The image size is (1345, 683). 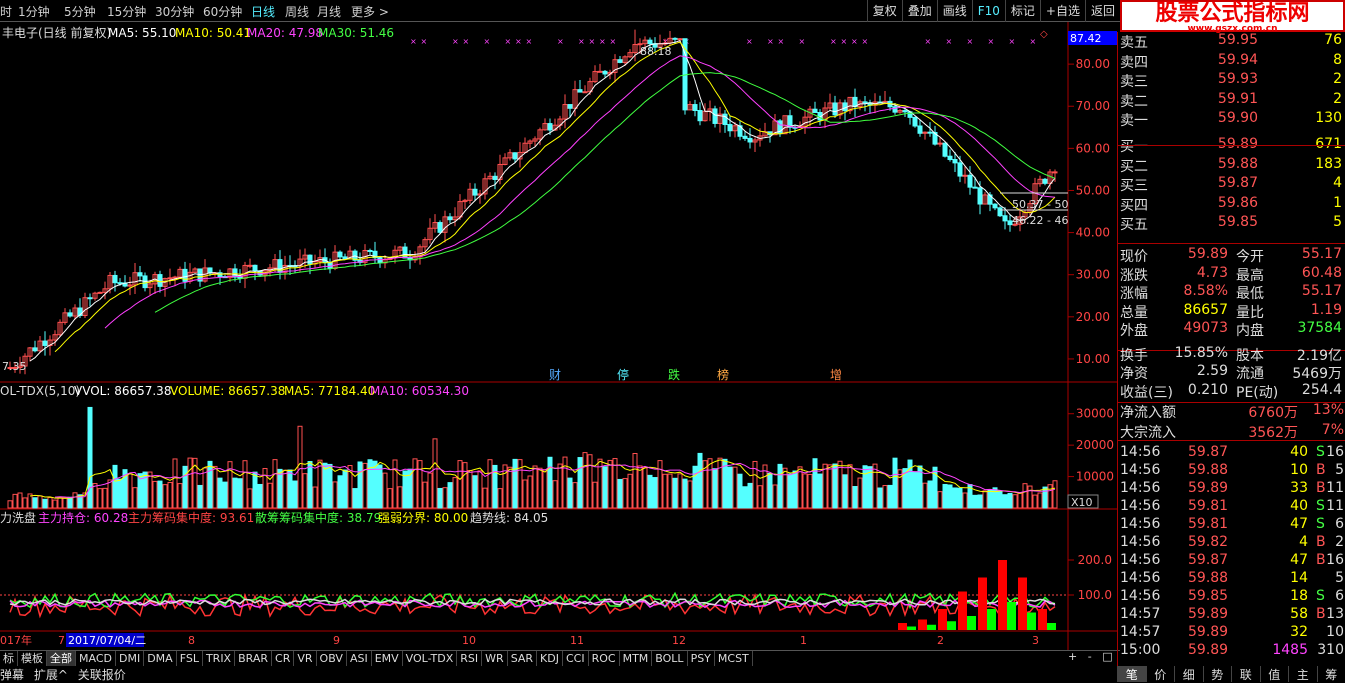 I want to click on zoom-in-button: +, so click(x=1072, y=656).